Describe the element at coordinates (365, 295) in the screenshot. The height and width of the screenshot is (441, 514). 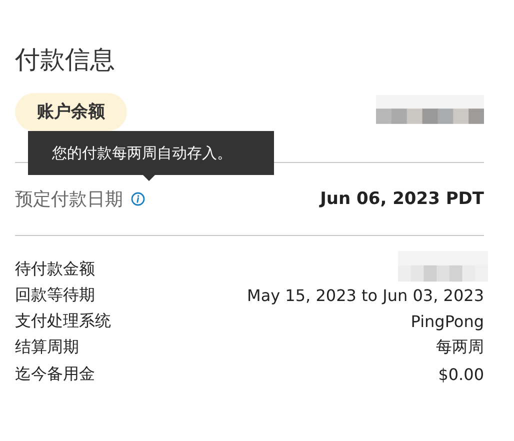
I see `value-text: May 15, 2023 to Jun 03, 2023` at that location.